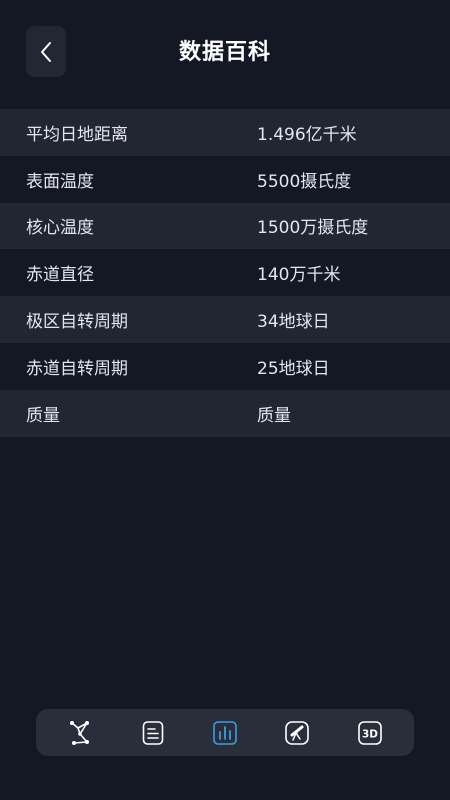 The image size is (450, 800). I want to click on 3d-icon: 3D, so click(369, 732).